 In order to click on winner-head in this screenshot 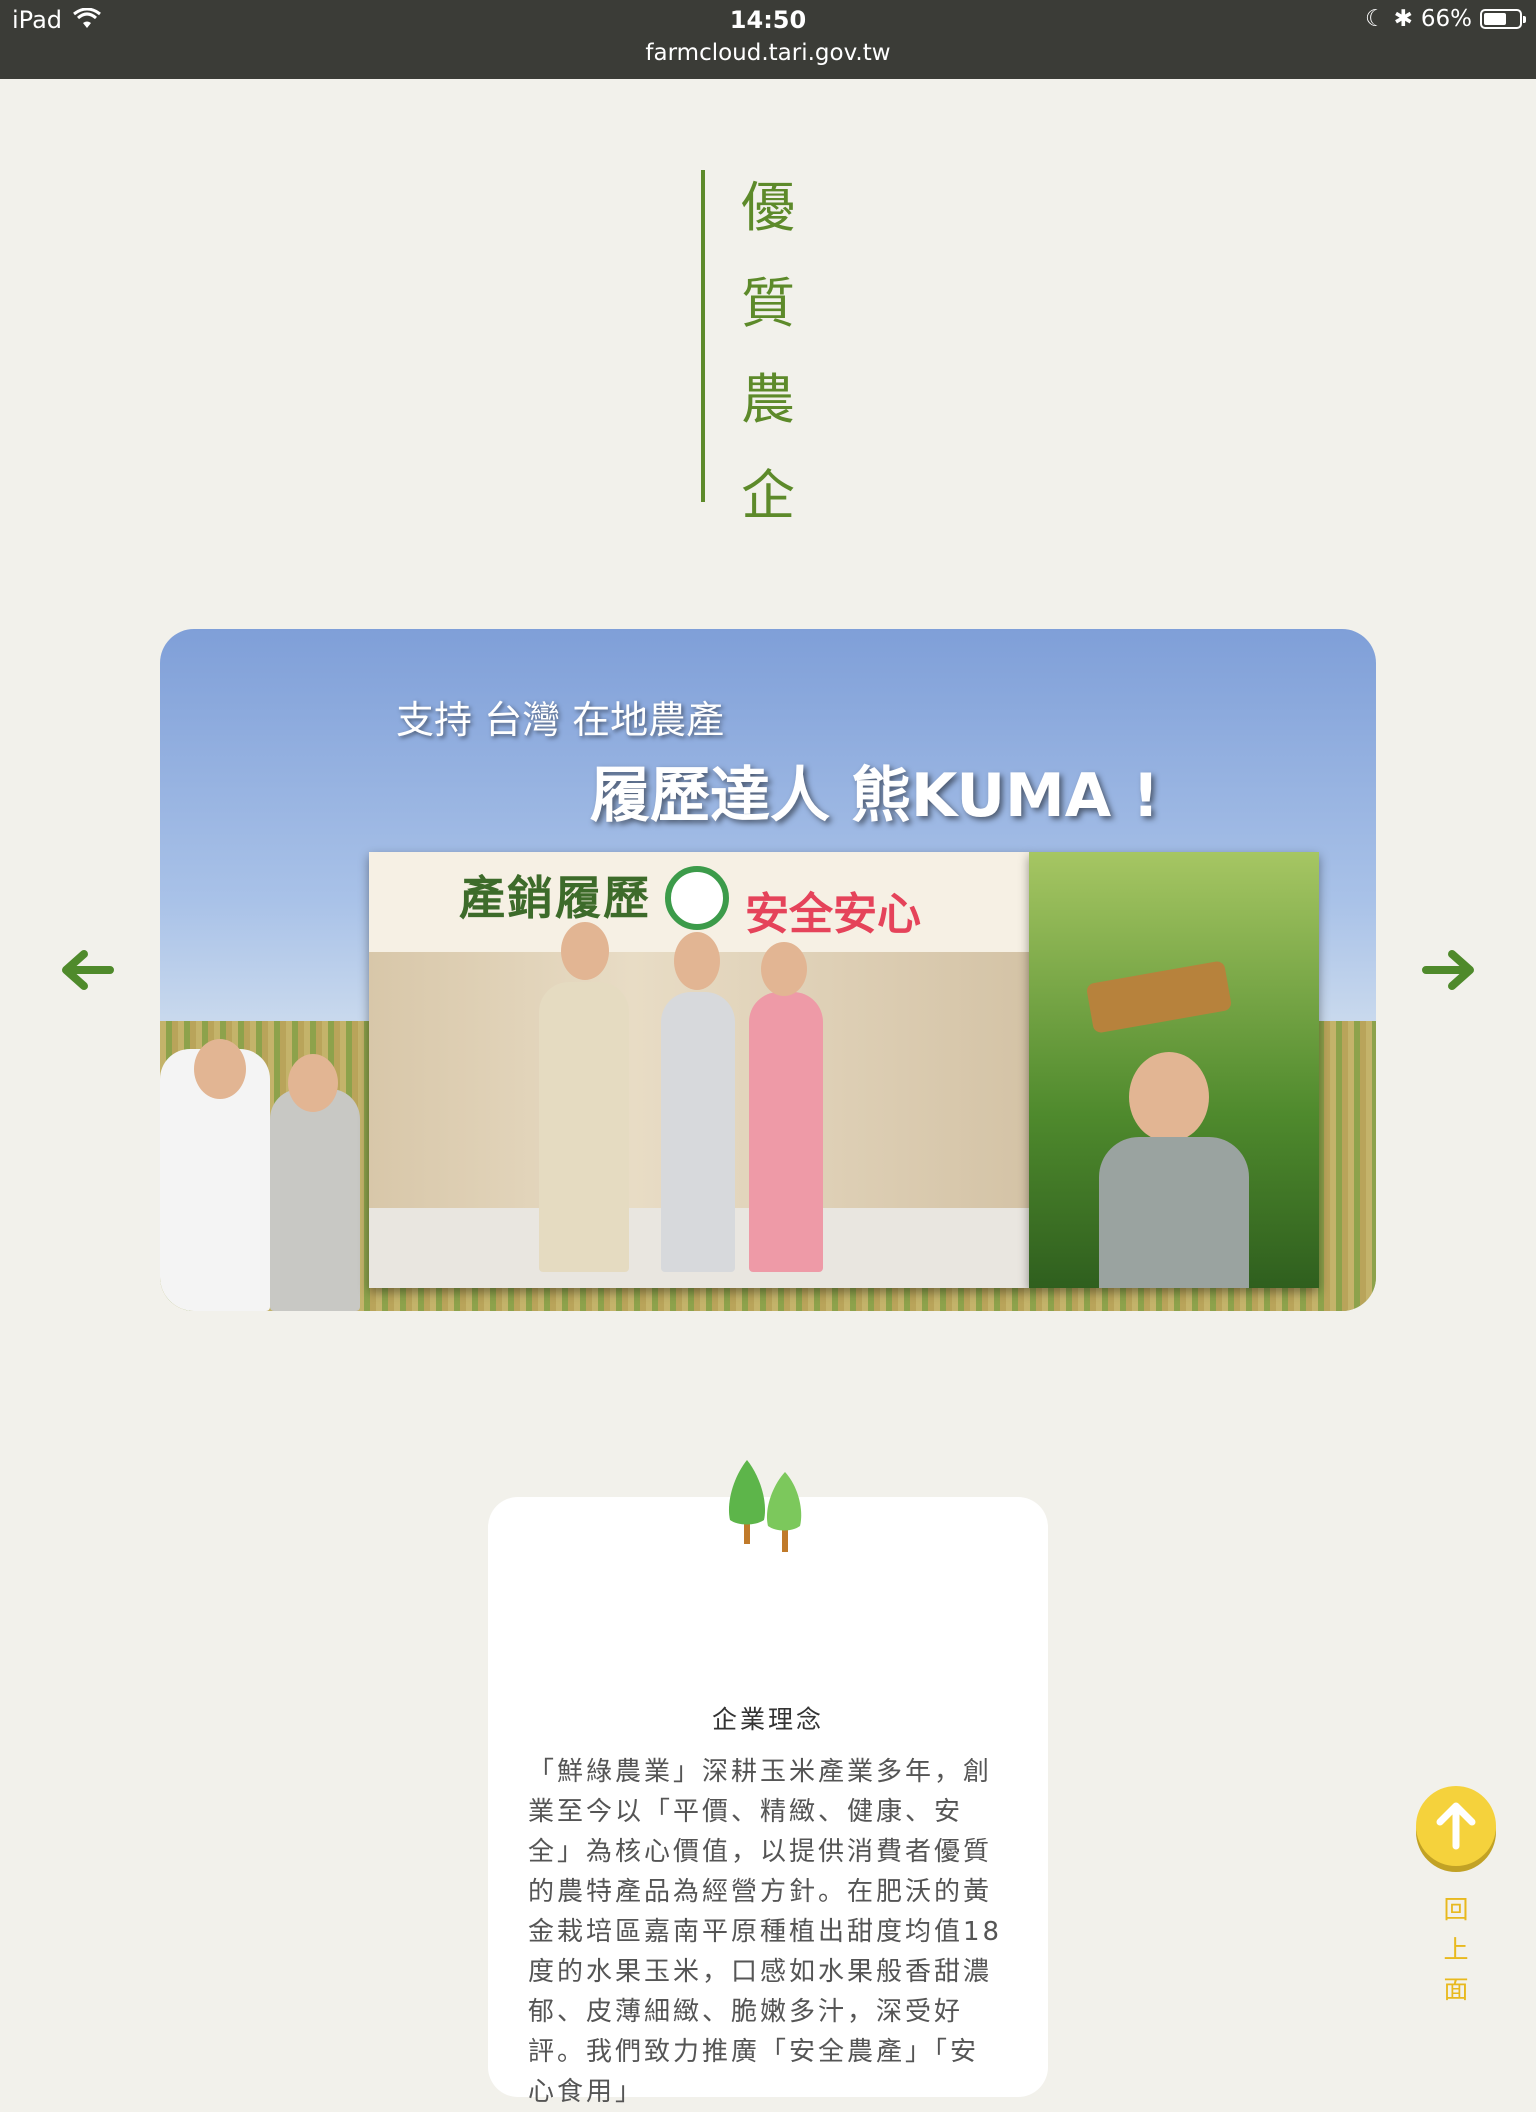, I will do `click(697, 961)`.